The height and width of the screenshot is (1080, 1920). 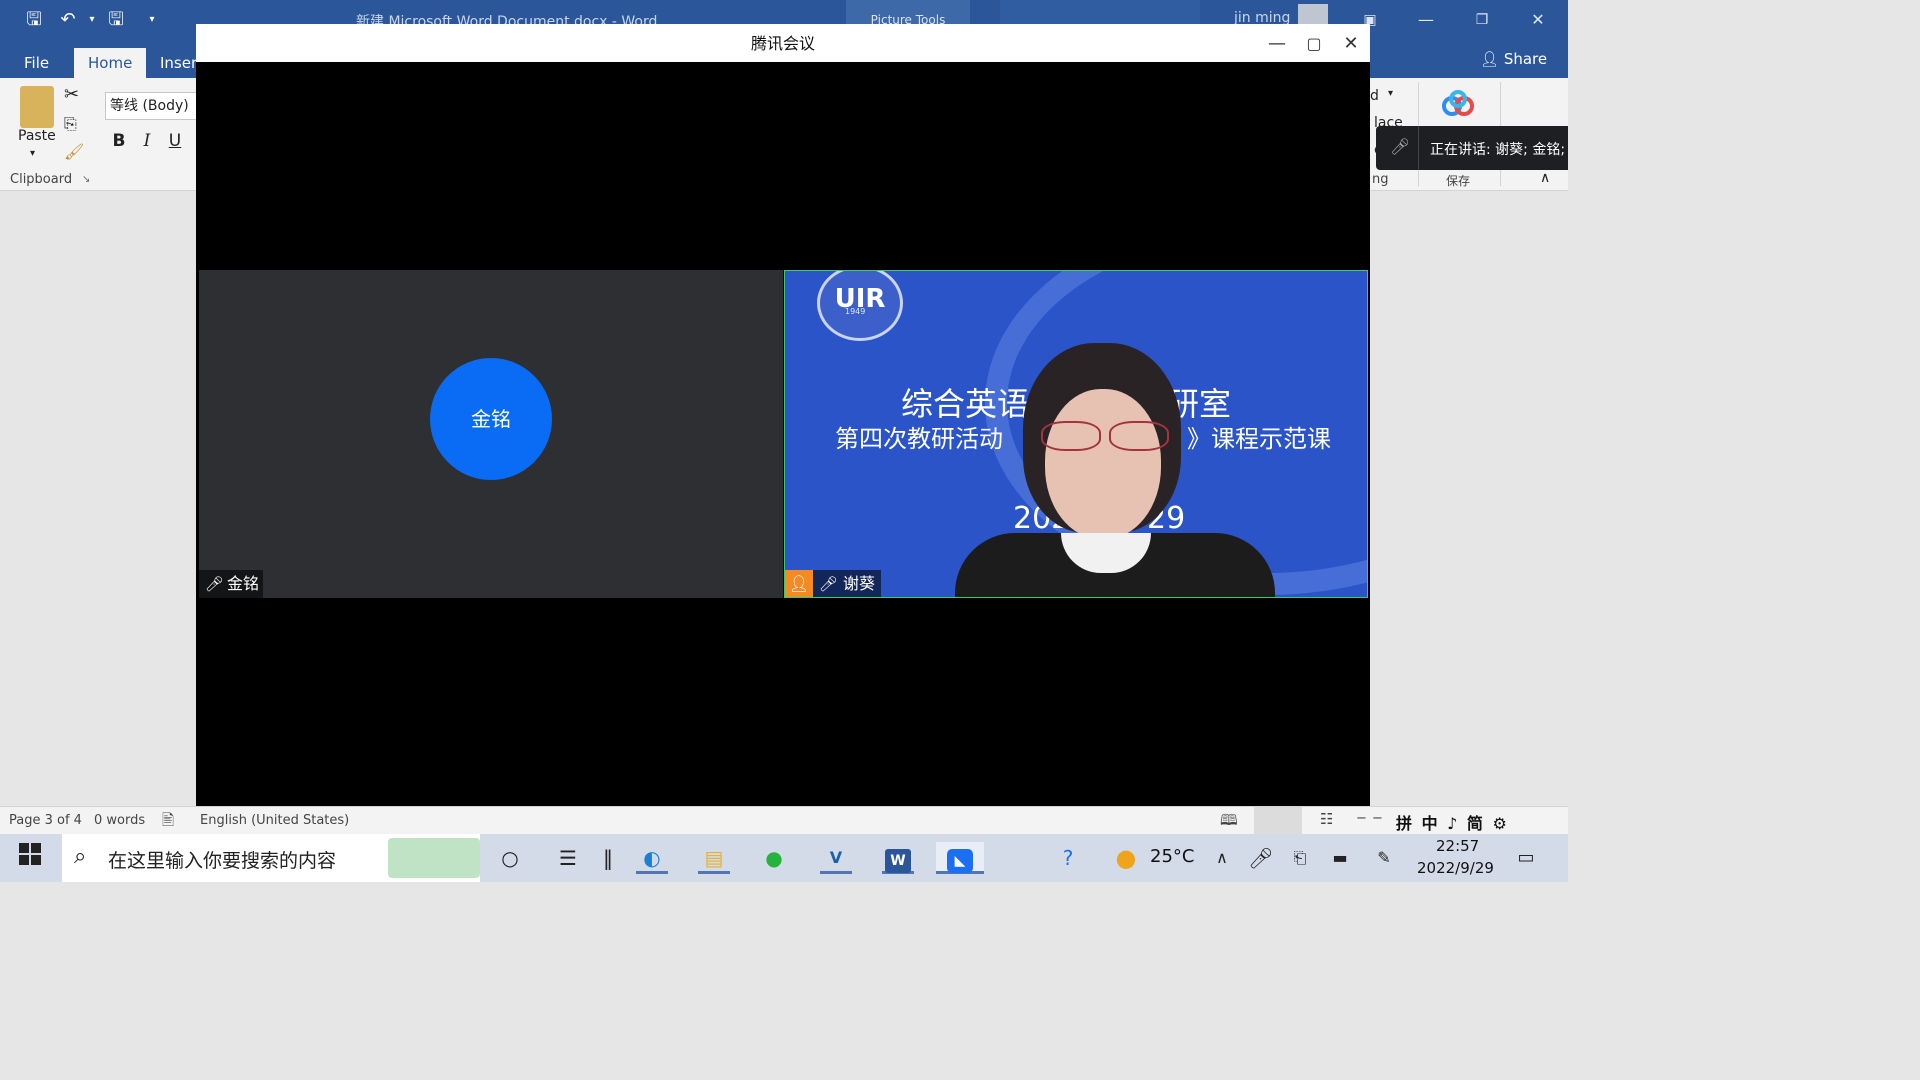 What do you see at coordinates (32, 153) in the screenshot?
I see `paste-dropdown-icon: ▾` at bounding box center [32, 153].